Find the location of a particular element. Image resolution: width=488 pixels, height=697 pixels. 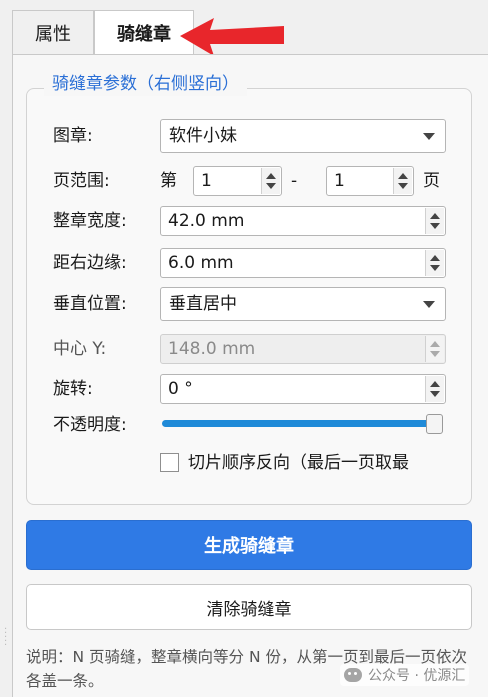

rotation-value: 0 ° is located at coordinates (180, 389).